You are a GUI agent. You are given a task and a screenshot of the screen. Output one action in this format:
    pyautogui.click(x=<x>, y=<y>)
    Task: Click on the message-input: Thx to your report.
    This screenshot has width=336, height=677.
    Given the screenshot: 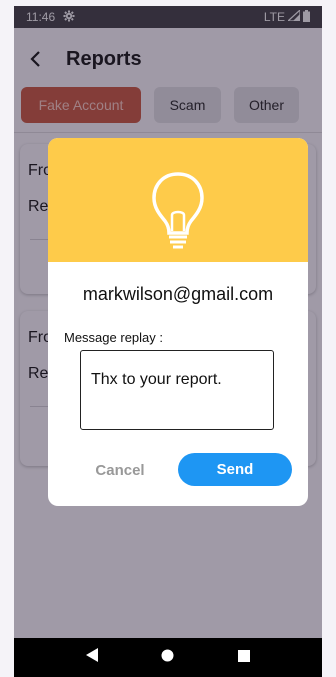 What is the action you would take?
    pyautogui.click(x=177, y=390)
    